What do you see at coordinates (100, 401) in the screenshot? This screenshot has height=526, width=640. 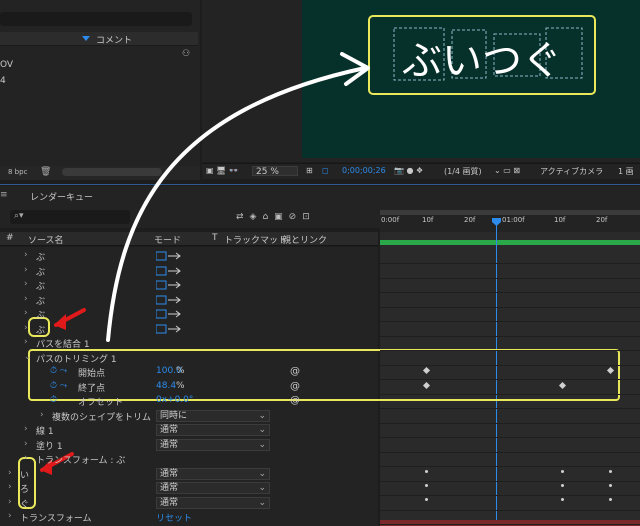 I see `layer-label: オフセット` at bounding box center [100, 401].